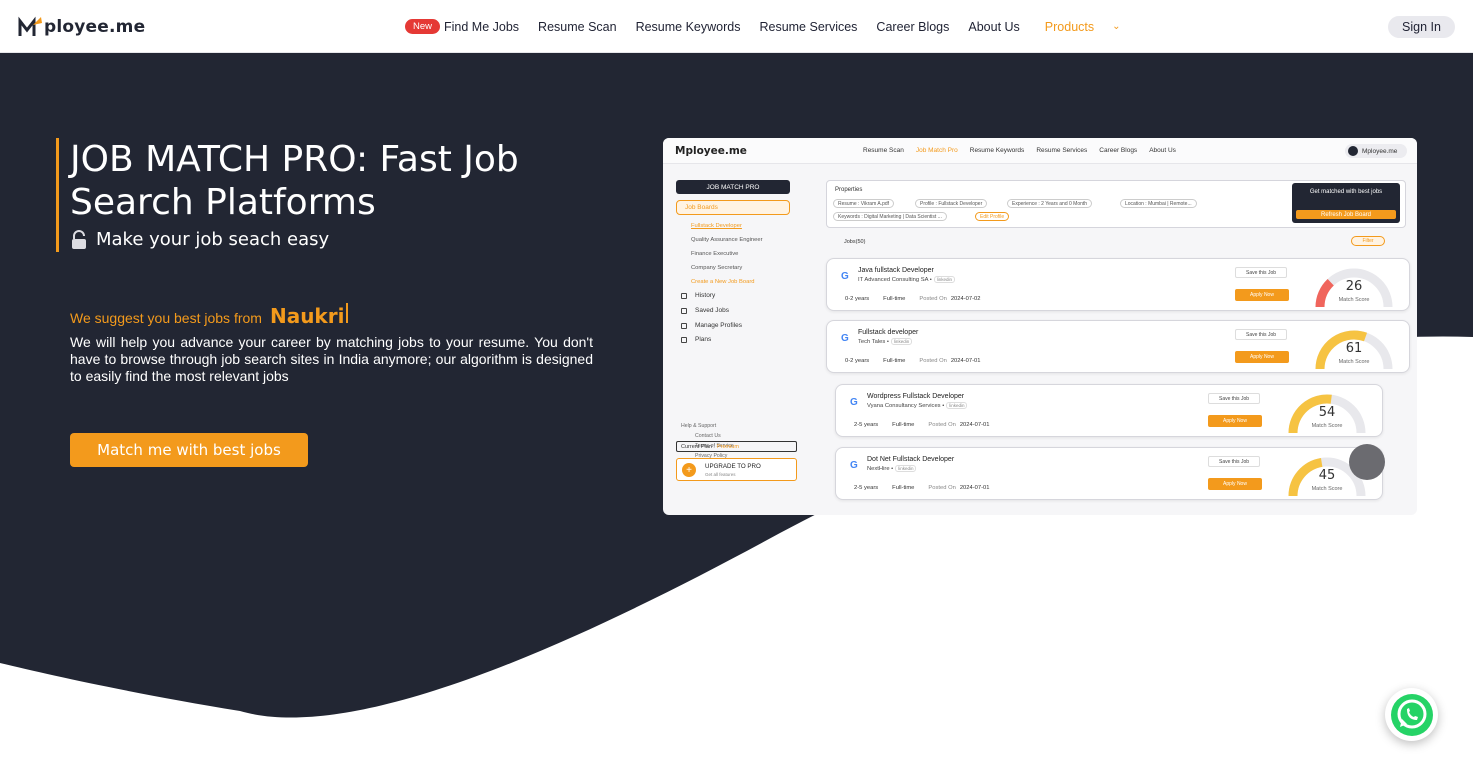 The width and height of the screenshot is (1473, 768). I want to click on preview-nav-item: Resume Keywords, so click(997, 150).